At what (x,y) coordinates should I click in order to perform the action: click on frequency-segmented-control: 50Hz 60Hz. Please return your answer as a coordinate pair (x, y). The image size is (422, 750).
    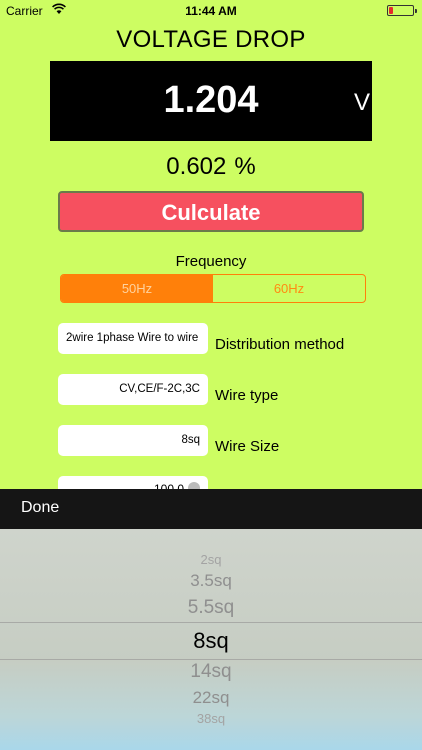
    Looking at the image, I should click on (213, 288).